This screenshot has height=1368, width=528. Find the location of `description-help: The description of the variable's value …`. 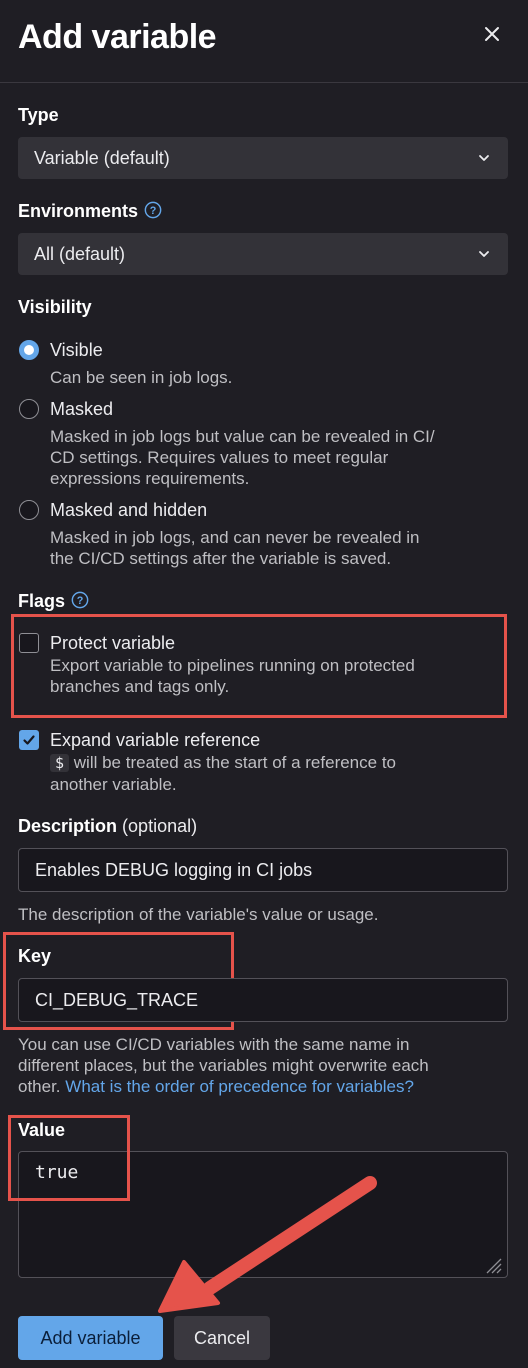

description-help: The description of the variable's value … is located at coordinates (198, 914).